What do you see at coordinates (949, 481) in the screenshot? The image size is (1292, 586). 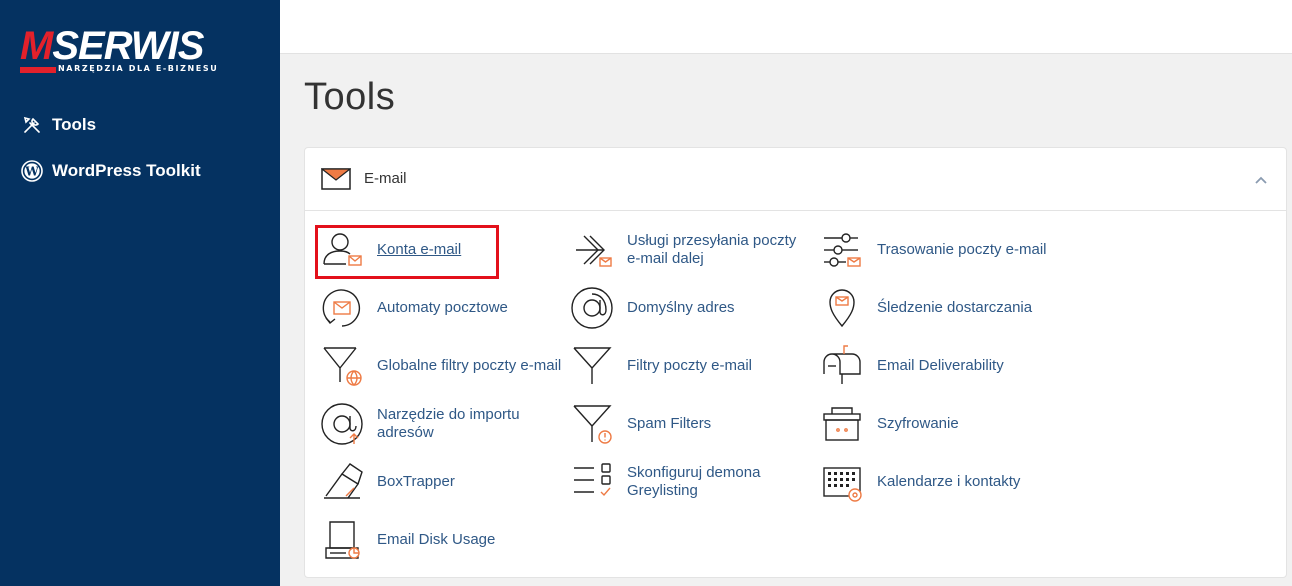 I see `tool-label: Kalendarze i kontakty` at bounding box center [949, 481].